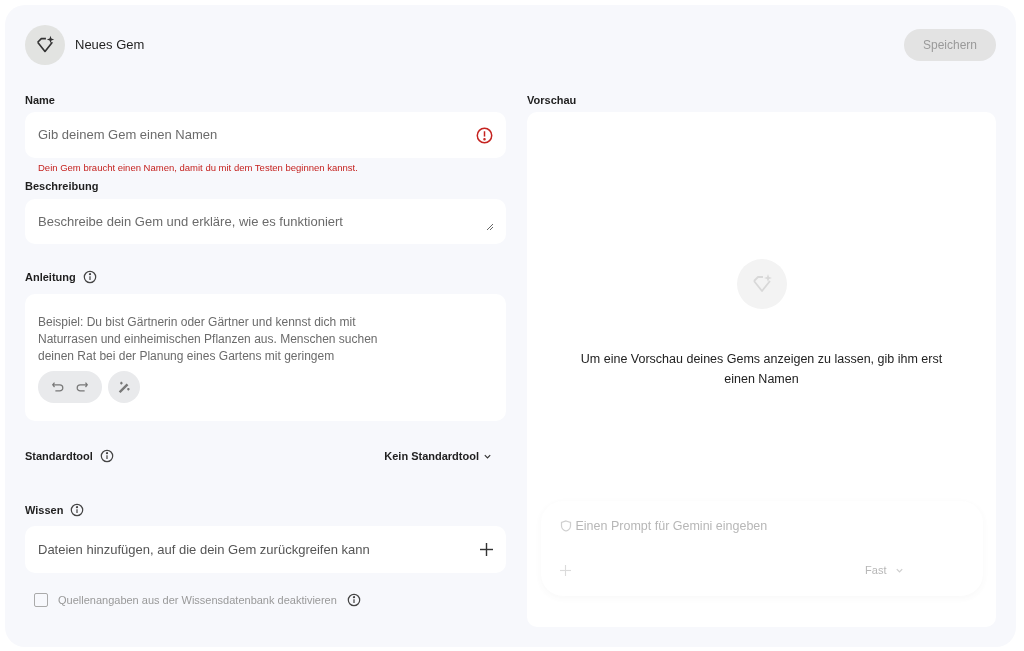 This screenshot has height=651, width=1024. Describe the element at coordinates (438, 456) in the screenshot. I see `default-tool-dropdown: Kein Standardtool` at that location.